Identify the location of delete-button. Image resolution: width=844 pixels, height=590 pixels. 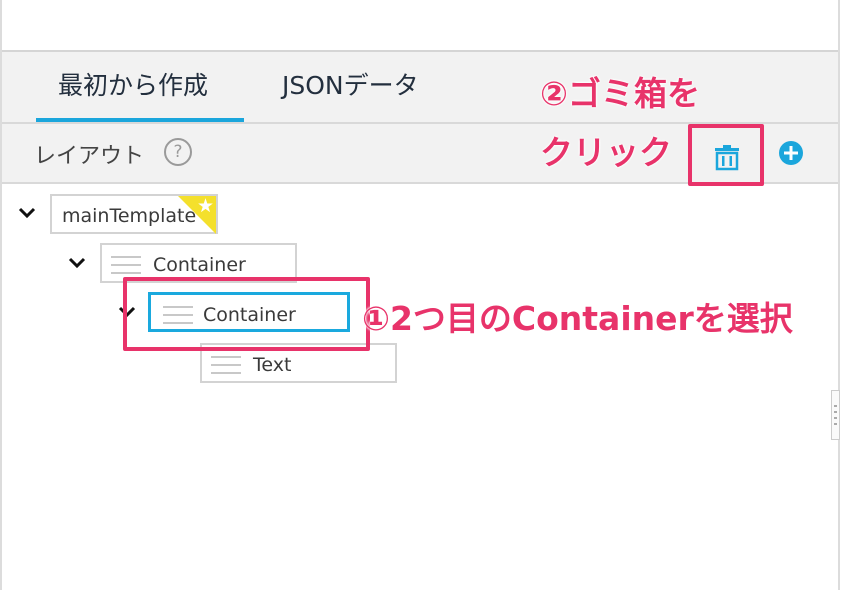
(726, 155).